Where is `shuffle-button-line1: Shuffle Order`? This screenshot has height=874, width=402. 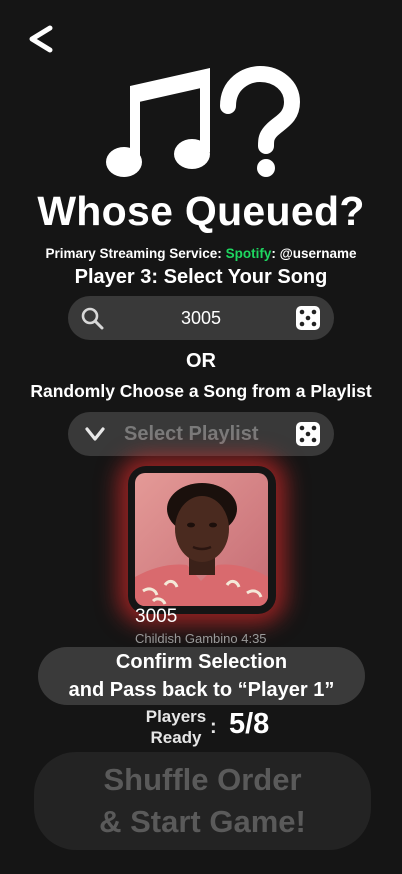 shuffle-button-line1: Shuffle Order is located at coordinates (202, 779).